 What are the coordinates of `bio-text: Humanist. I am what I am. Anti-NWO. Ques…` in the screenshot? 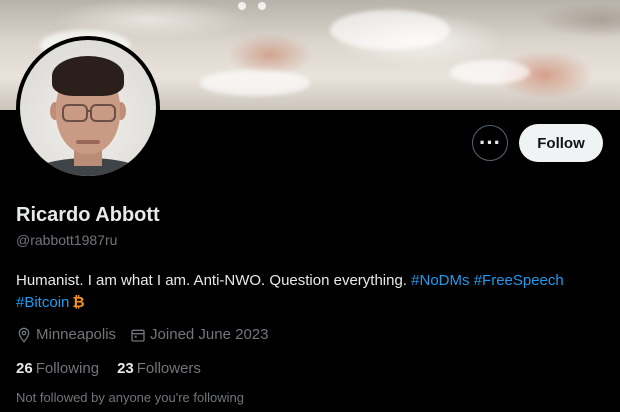 It's located at (211, 280).